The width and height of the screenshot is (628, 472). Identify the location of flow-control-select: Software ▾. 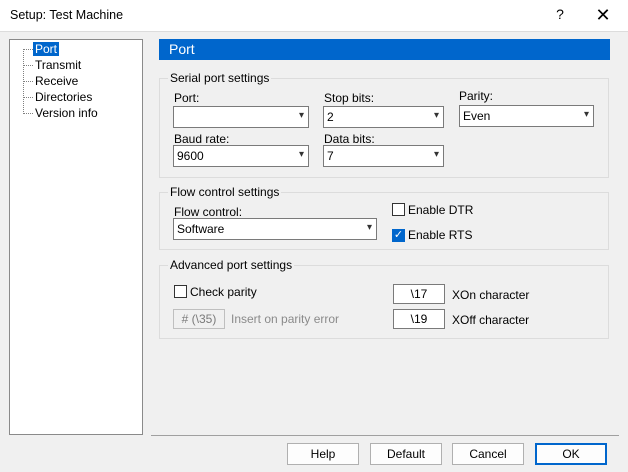
(275, 229).